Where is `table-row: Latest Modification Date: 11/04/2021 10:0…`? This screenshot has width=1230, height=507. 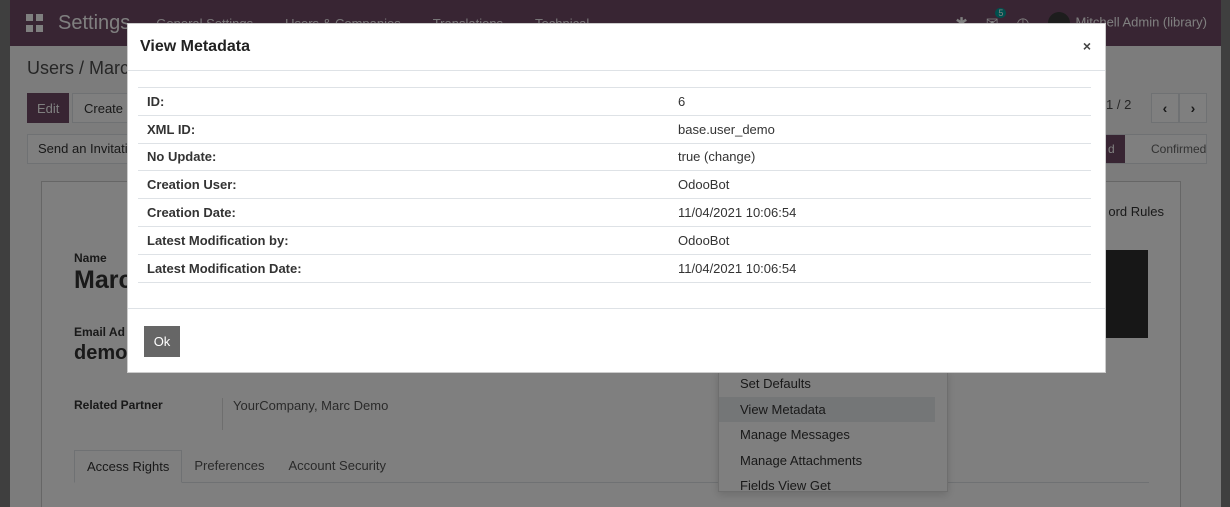 table-row: Latest Modification Date: 11/04/2021 10:0… is located at coordinates (614, 268).